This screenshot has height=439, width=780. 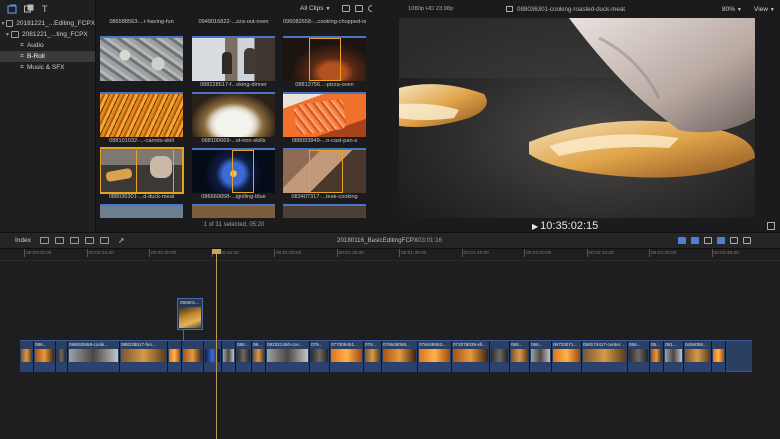 I want to click on effects-browser-icon, so click(x=747, y=240).